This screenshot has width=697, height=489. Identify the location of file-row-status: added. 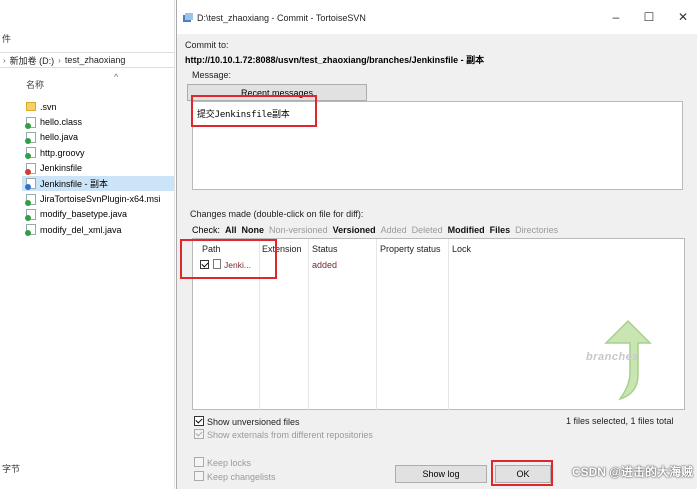
(325, 265).